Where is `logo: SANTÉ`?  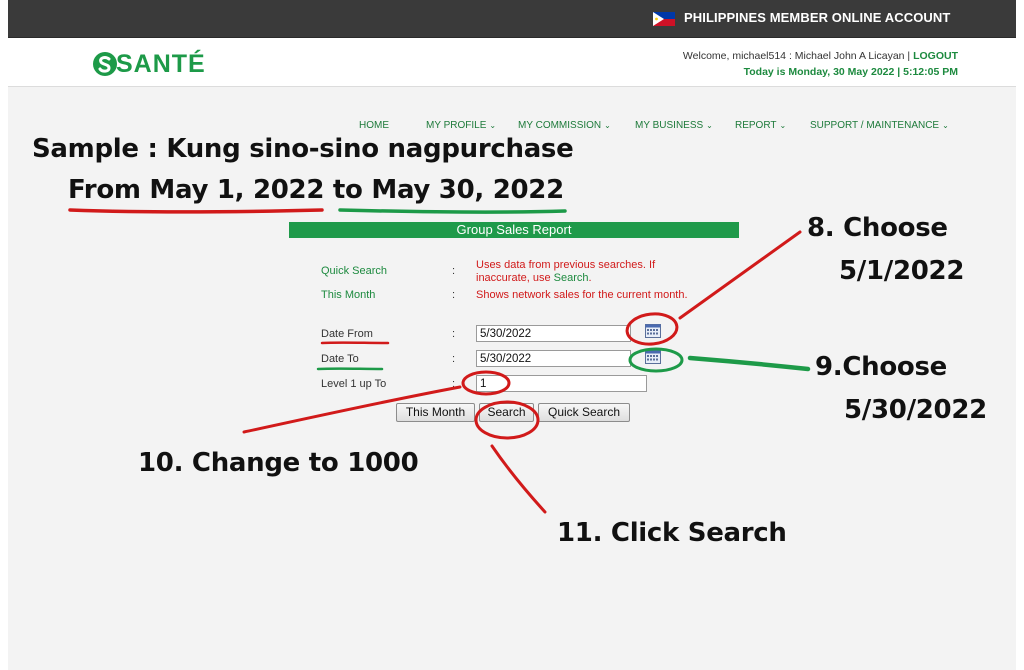 logo: SANTÉ is located at coordinates (149, 64).